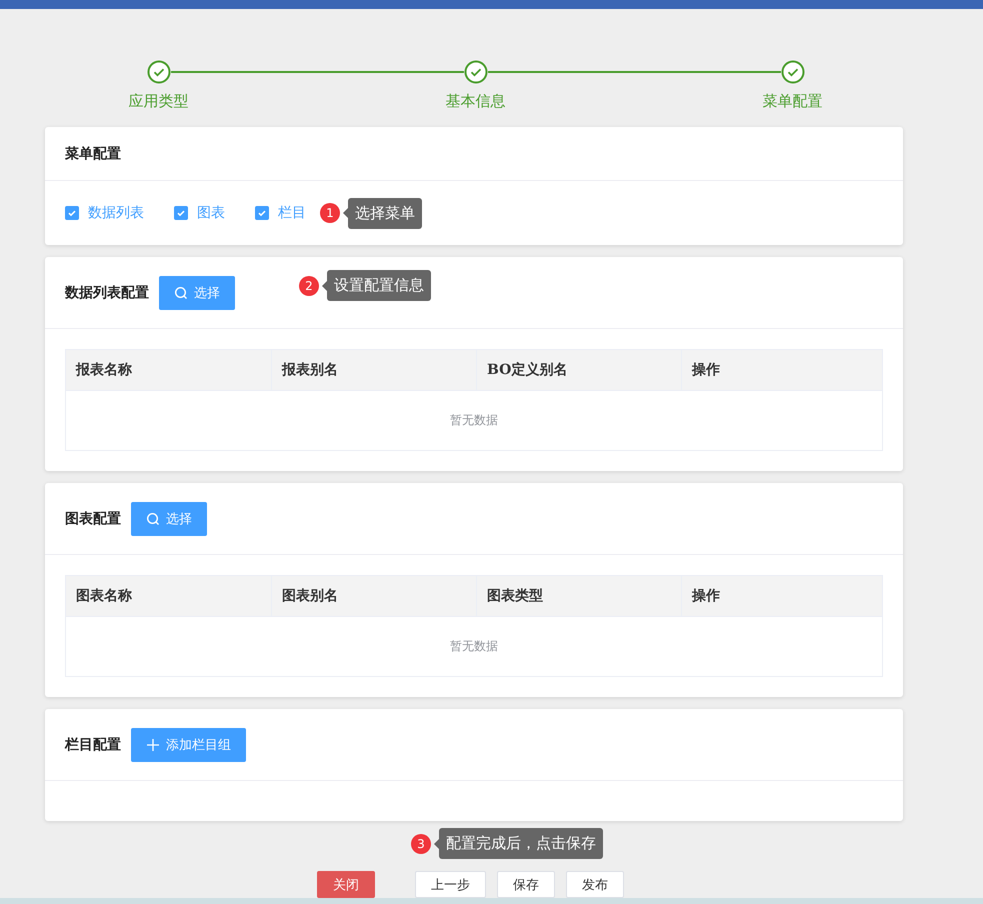 This screenshot has height=904, width=983. Describe the element at coordinates (526, 884) in the screenshot. I see `footer-button: 保存` at that location.